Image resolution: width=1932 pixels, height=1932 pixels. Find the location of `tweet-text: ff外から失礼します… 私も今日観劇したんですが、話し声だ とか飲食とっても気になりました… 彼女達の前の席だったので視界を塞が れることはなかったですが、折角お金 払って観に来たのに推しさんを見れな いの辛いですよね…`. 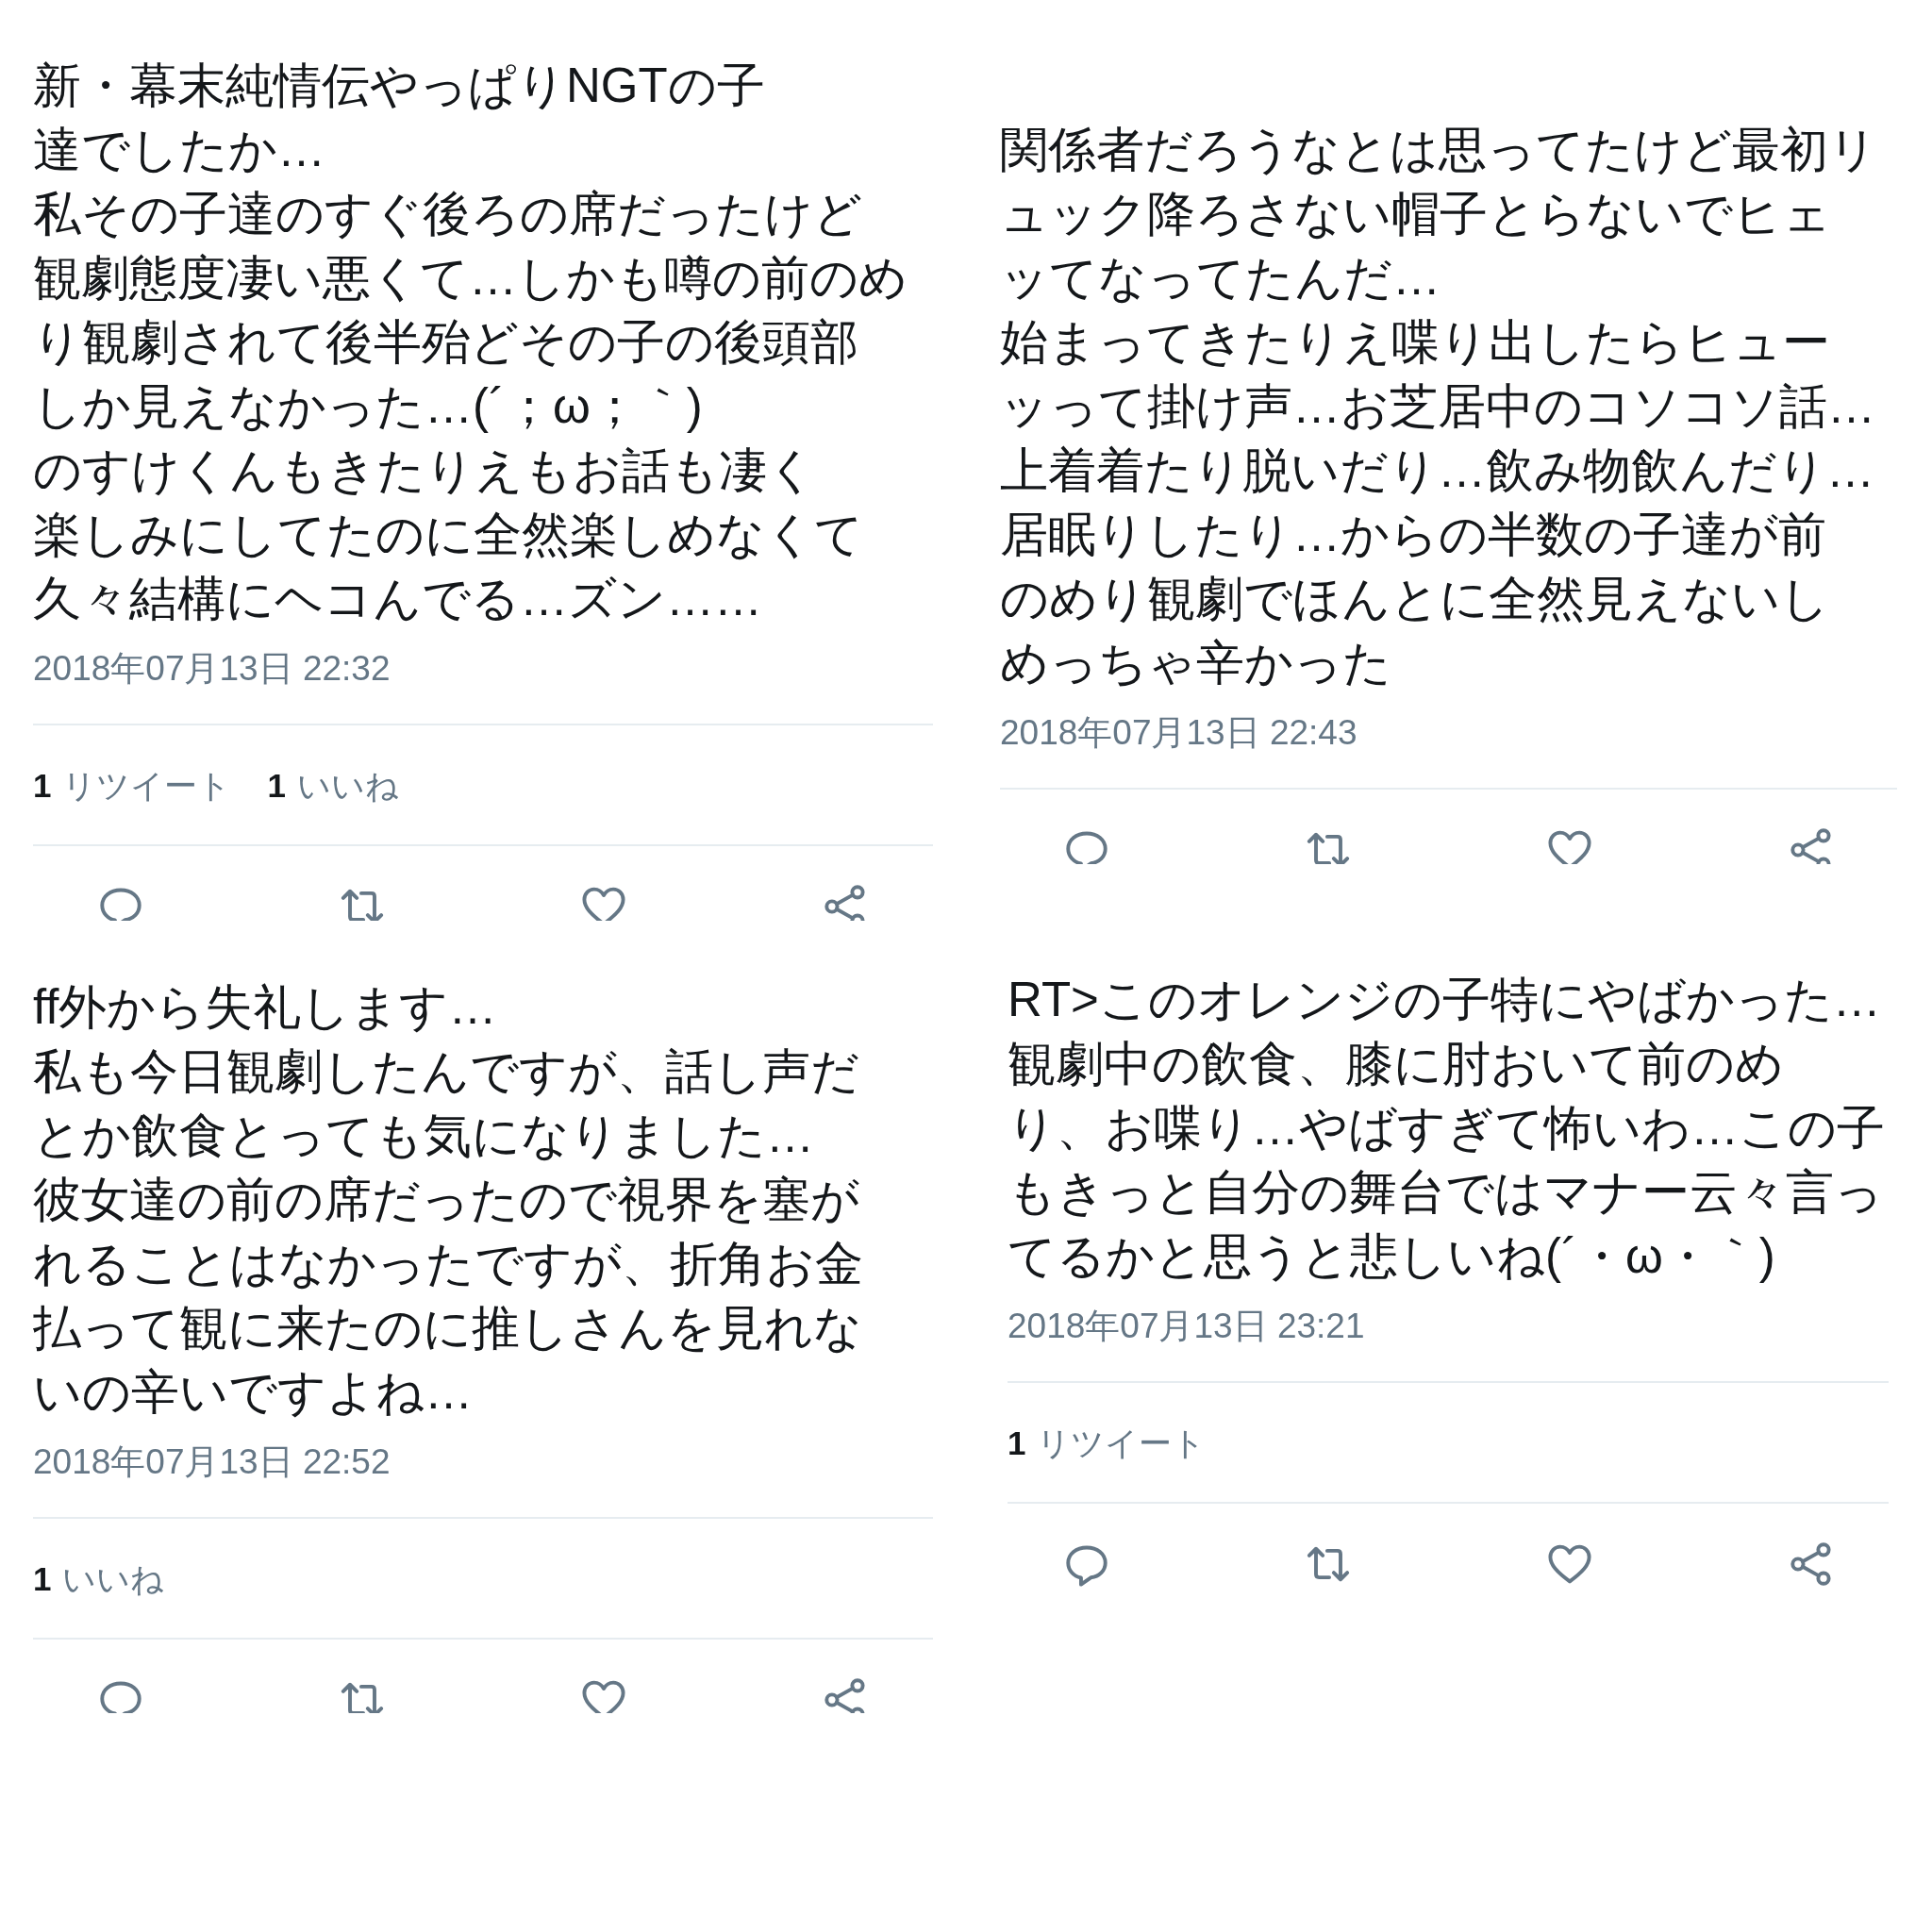

tweet-text: ff外から失礼します… 私も今日観劇したんですが、話し声だ とか飲食とっても気になりました… 彼女達の前の席だったので視界を塞が れることはなかったですが、折角お金 払って観に来たのに推しさんを見れな いの辛いですよね… is located at coordinates (448, 1199).